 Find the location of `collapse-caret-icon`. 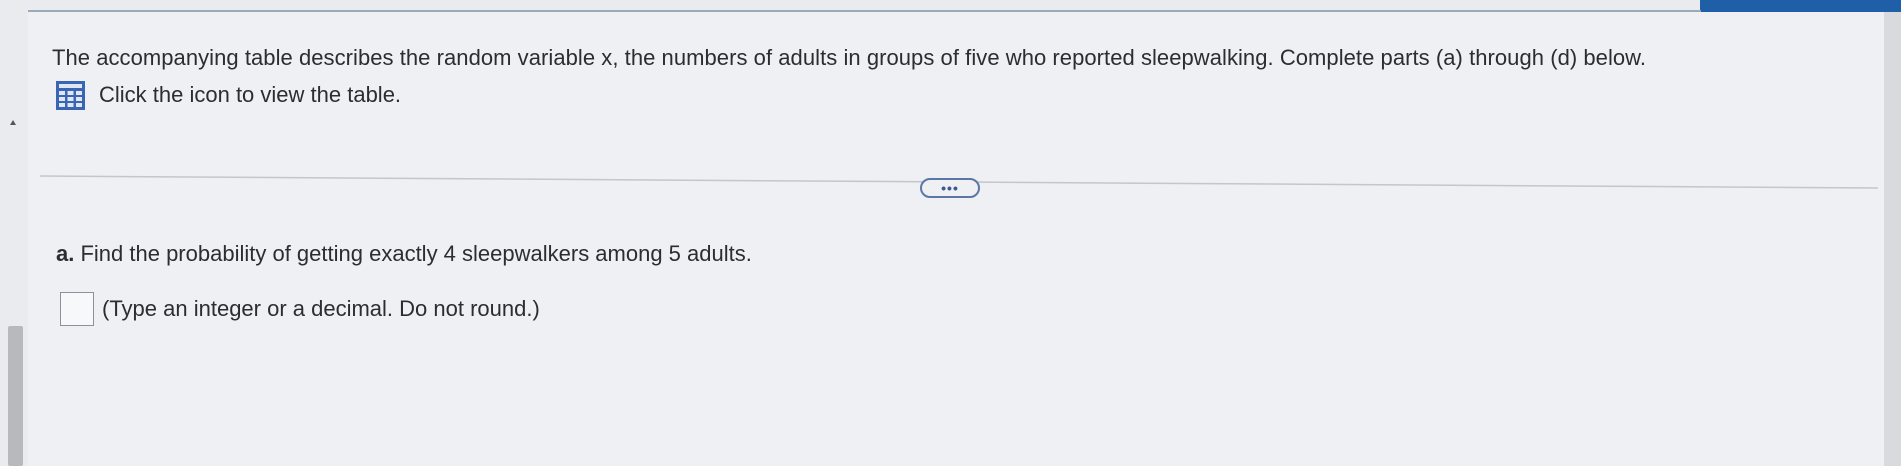

collapse-caret-icon is located at coordinates (13, 122).